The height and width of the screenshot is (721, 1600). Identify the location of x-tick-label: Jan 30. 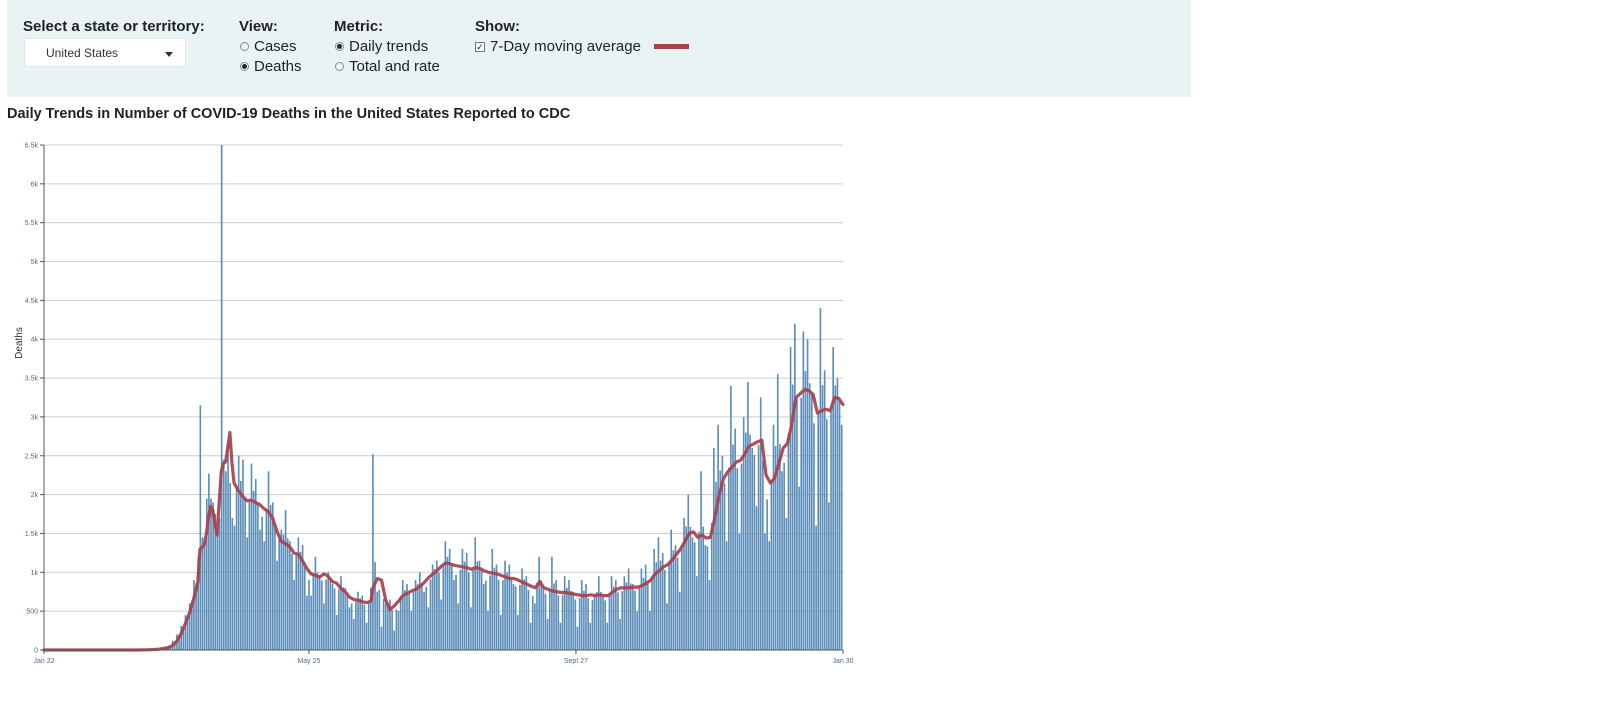
(842, 661).